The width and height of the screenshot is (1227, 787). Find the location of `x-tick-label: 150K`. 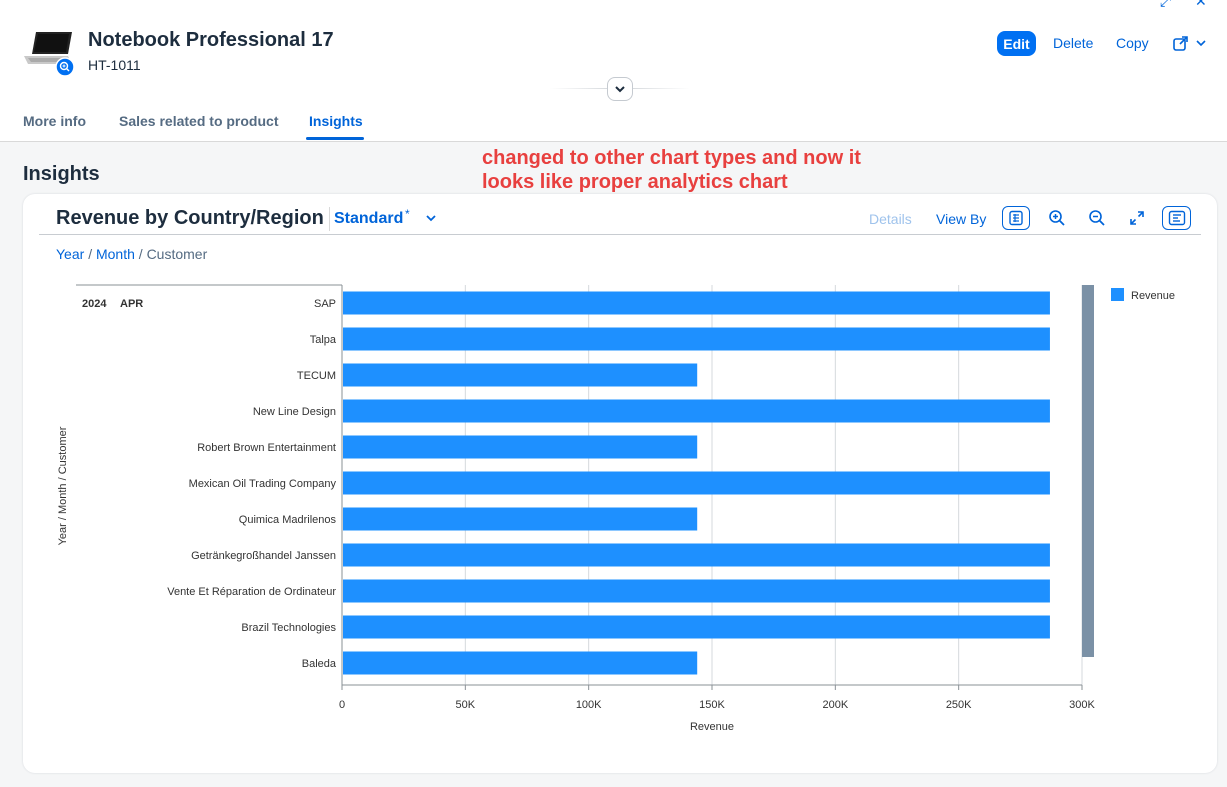

x-tick-label: 150K is located at coordinates (712, 705).